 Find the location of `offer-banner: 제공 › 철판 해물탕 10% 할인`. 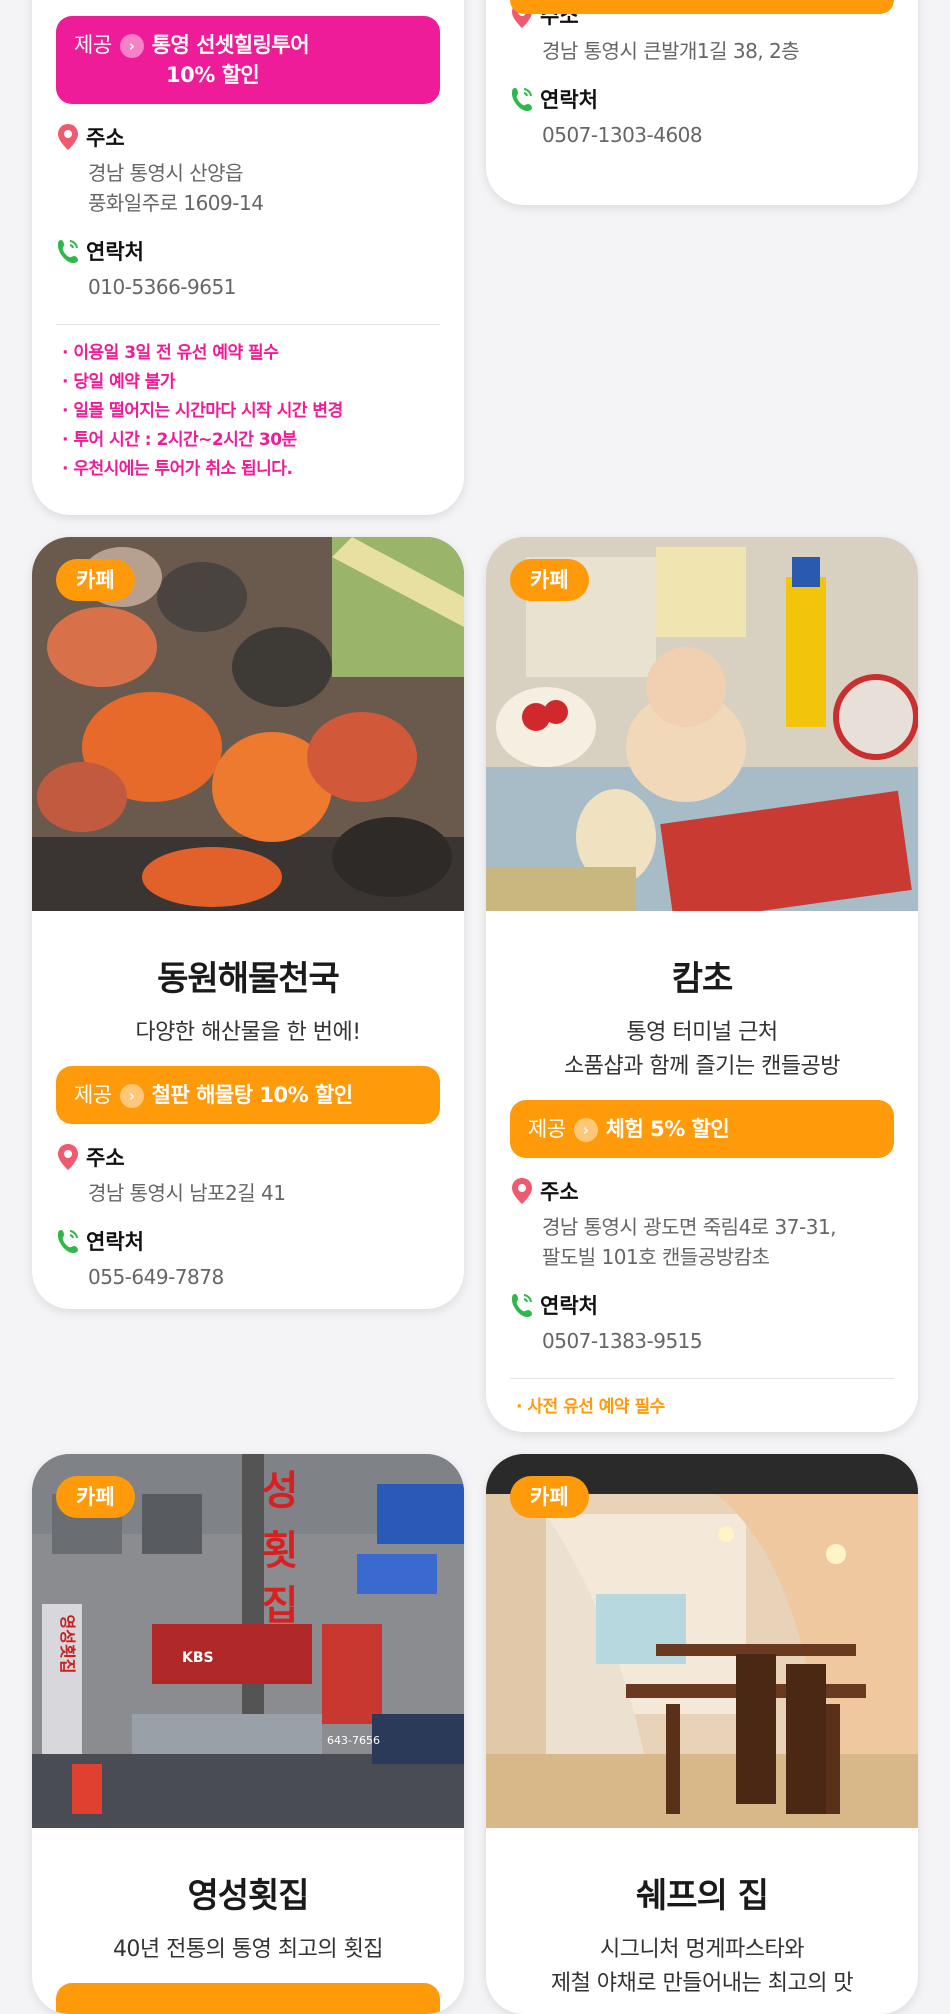

offer-banner: 제공 › 철판 해물탕 10% 할인 is located at coordinates (248, 1095).